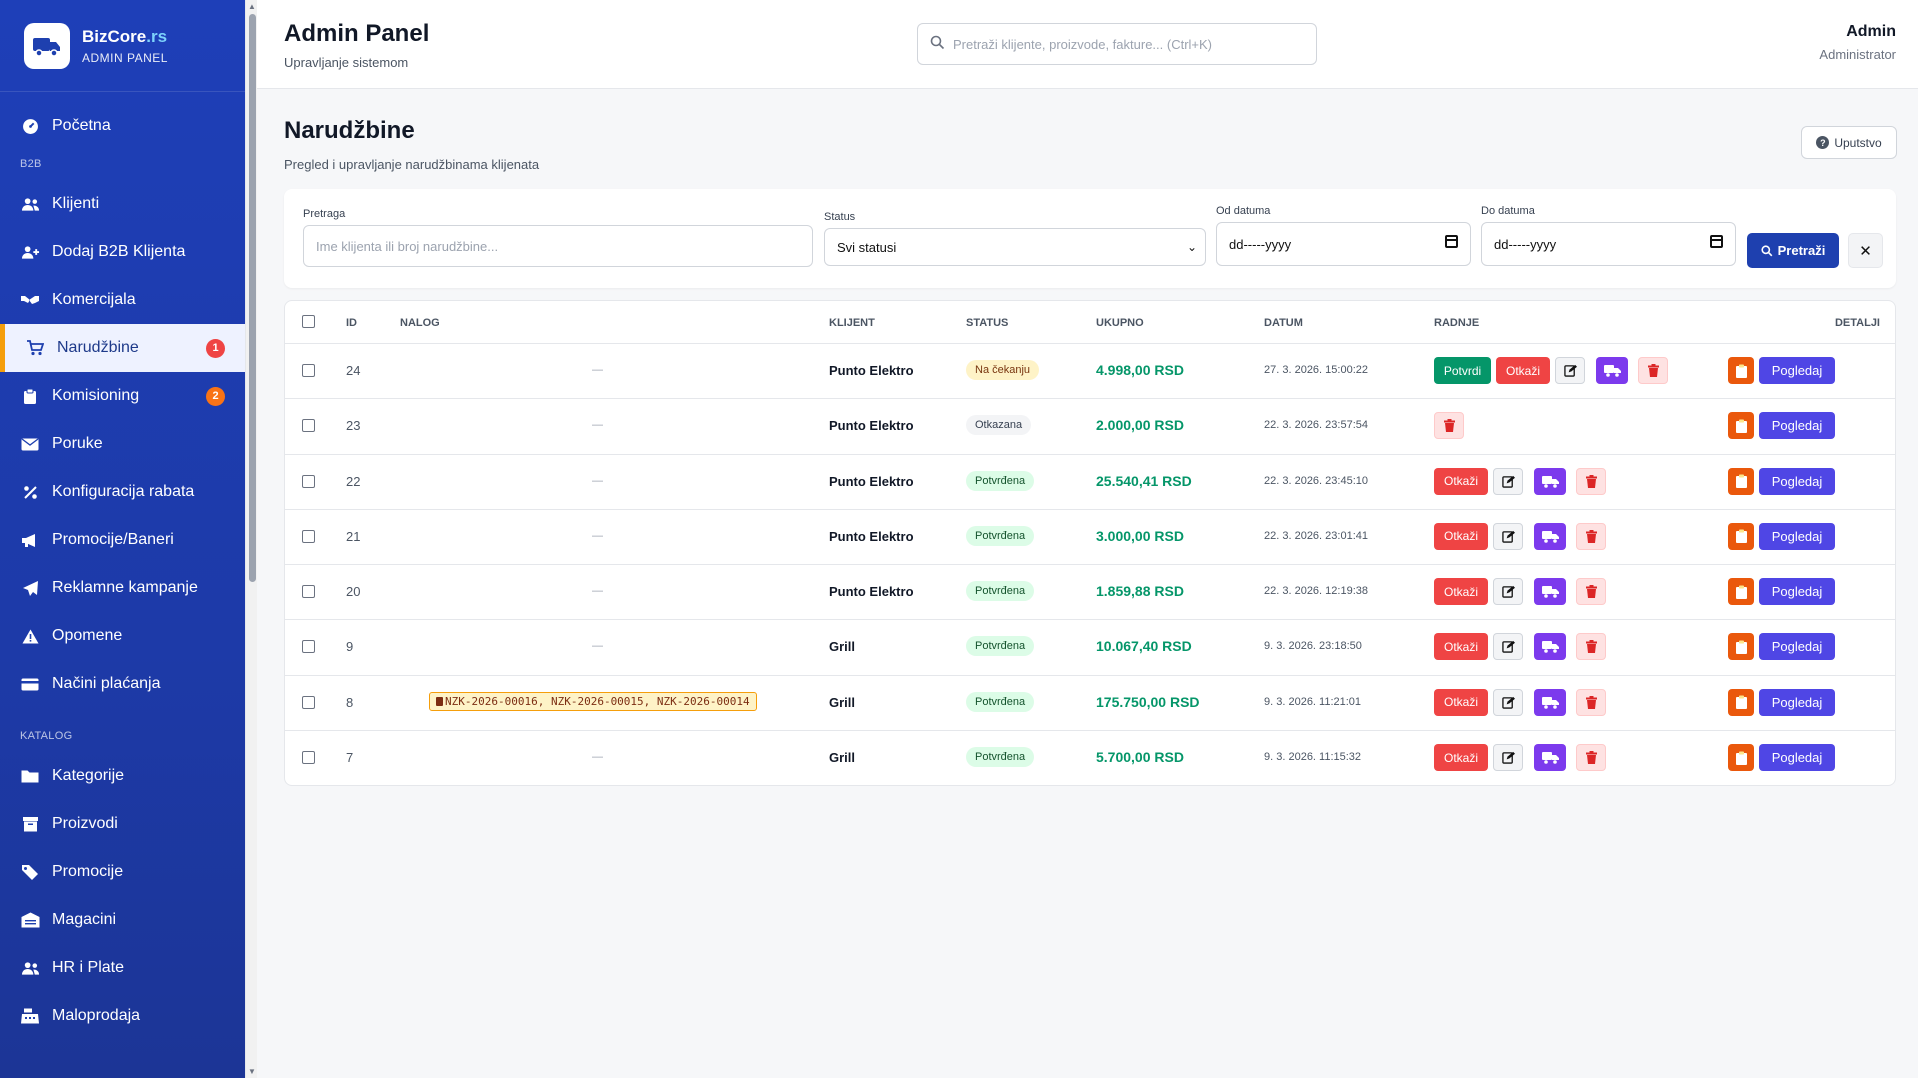  I want to click on search-icon, so click(937, 44).